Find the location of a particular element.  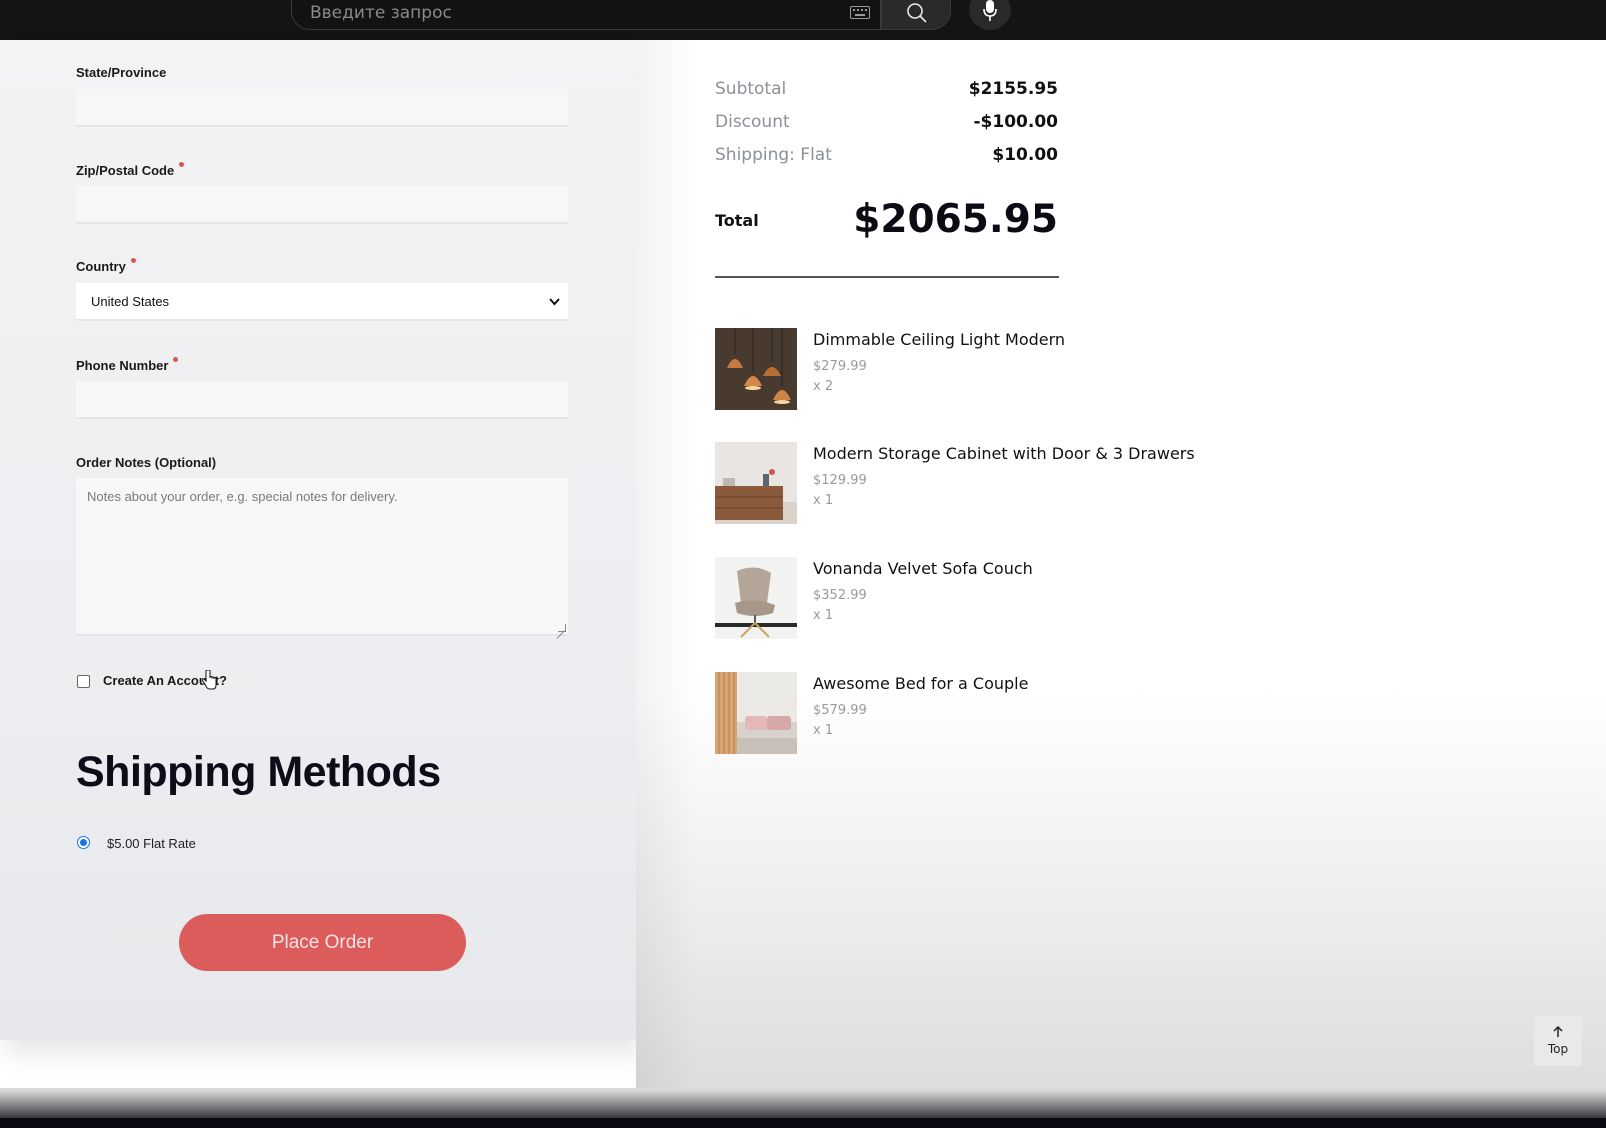

flat-rate-radio is located at coordinates (83, 842).